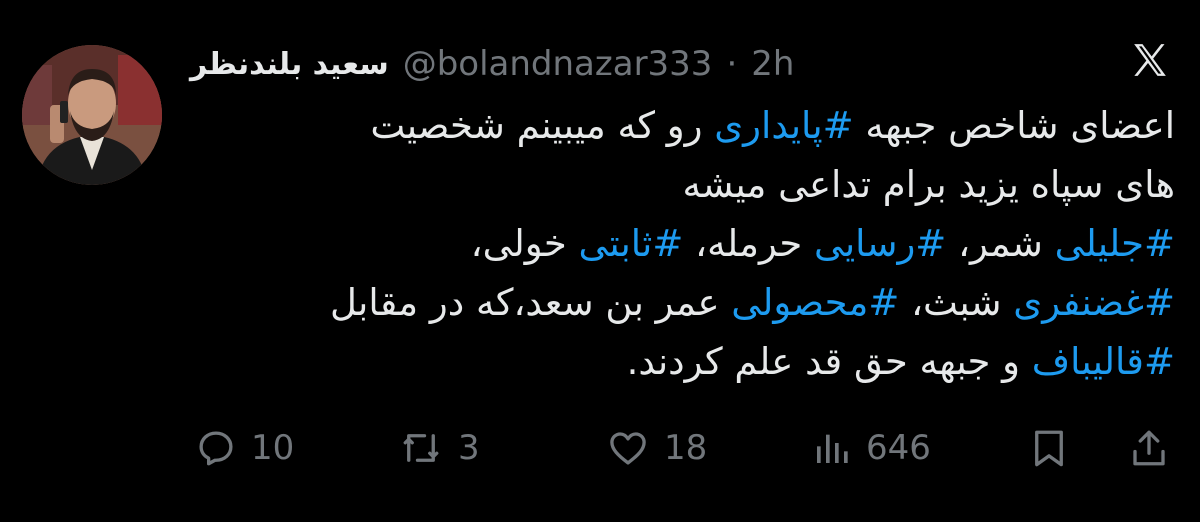  I want to click on tweet-text-segment: عمر بن سعد،که در مقابل, so click(531, 302).